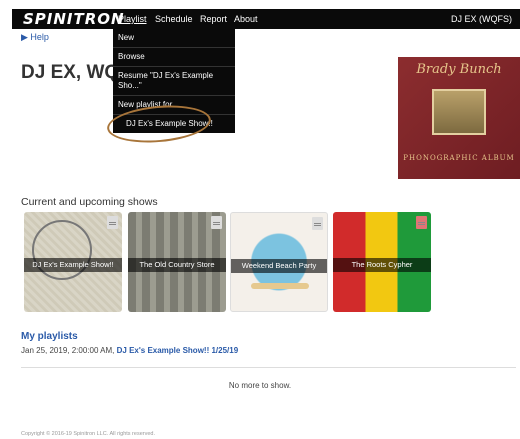  Describe the element at coordinates (132, 19) in the screenshot. I see `nav-playlist: Playlist` at that location.